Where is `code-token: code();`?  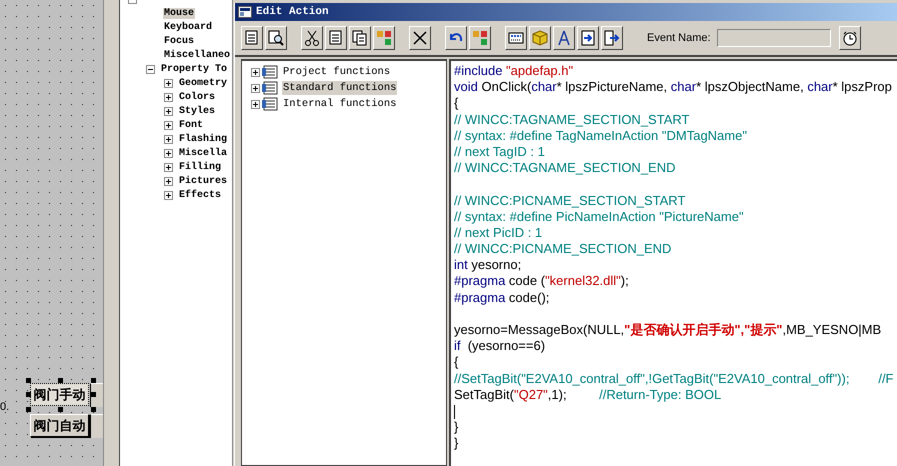 code-token: code(); is located at coordinates (529, 297).